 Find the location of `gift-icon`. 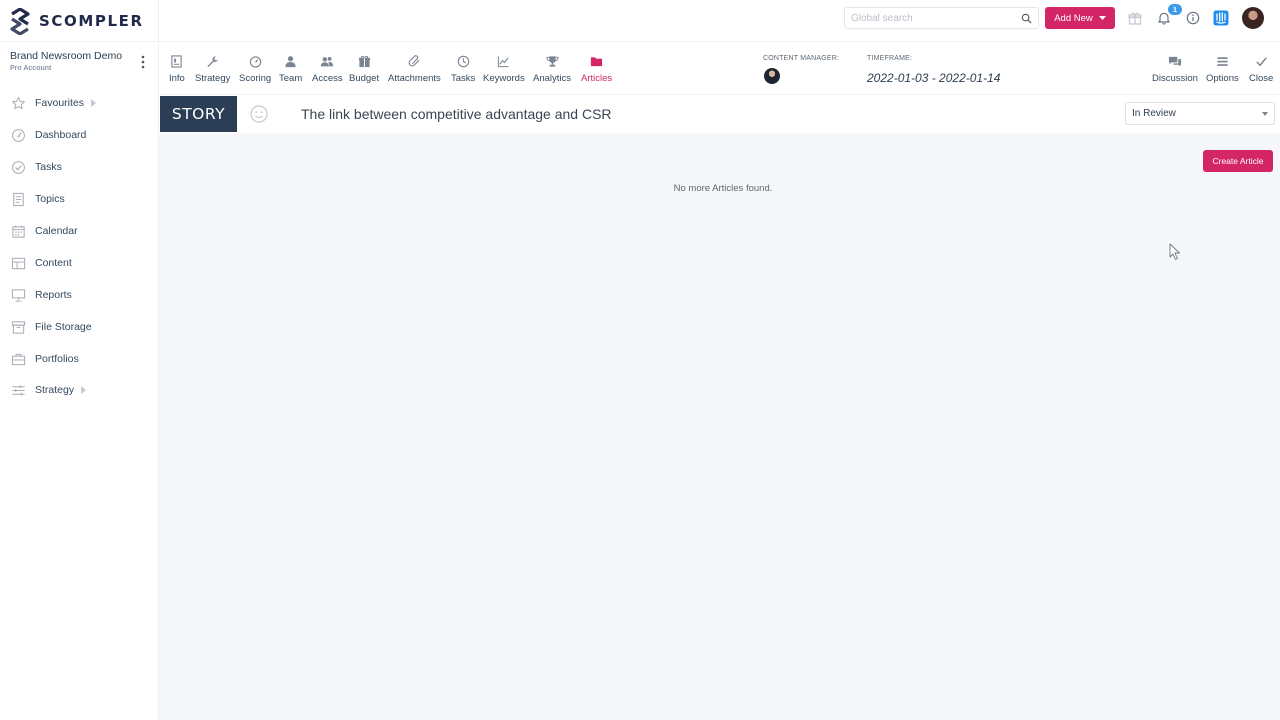

gift-icon is located at coordinates (1135, 18).